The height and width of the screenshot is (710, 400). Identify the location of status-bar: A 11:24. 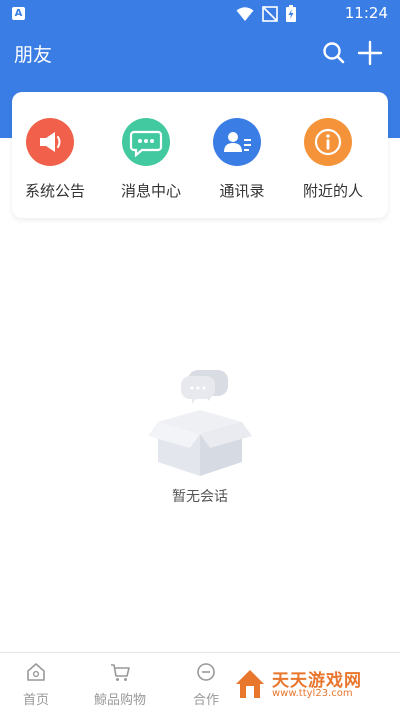
(200, 14).